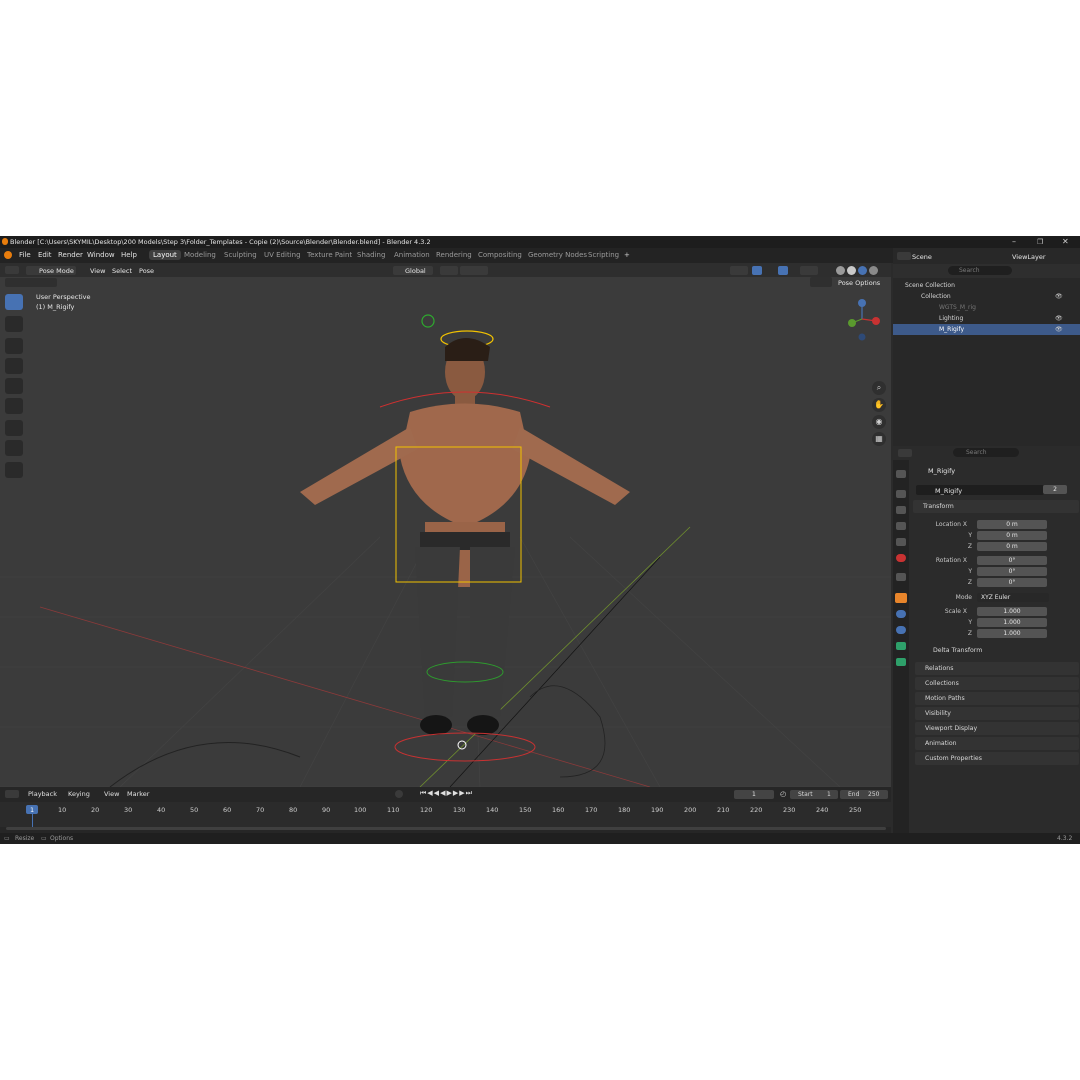 Image resolution: width=1080 pixels, height=1080 pixels. I want to click on object-tab-icon, so click(901, 598).